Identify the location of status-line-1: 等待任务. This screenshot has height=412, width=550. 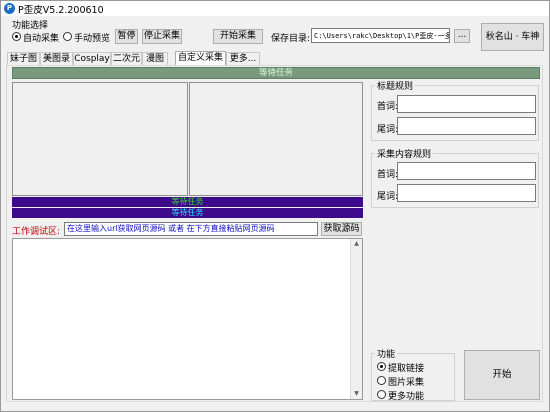
(187, 202).